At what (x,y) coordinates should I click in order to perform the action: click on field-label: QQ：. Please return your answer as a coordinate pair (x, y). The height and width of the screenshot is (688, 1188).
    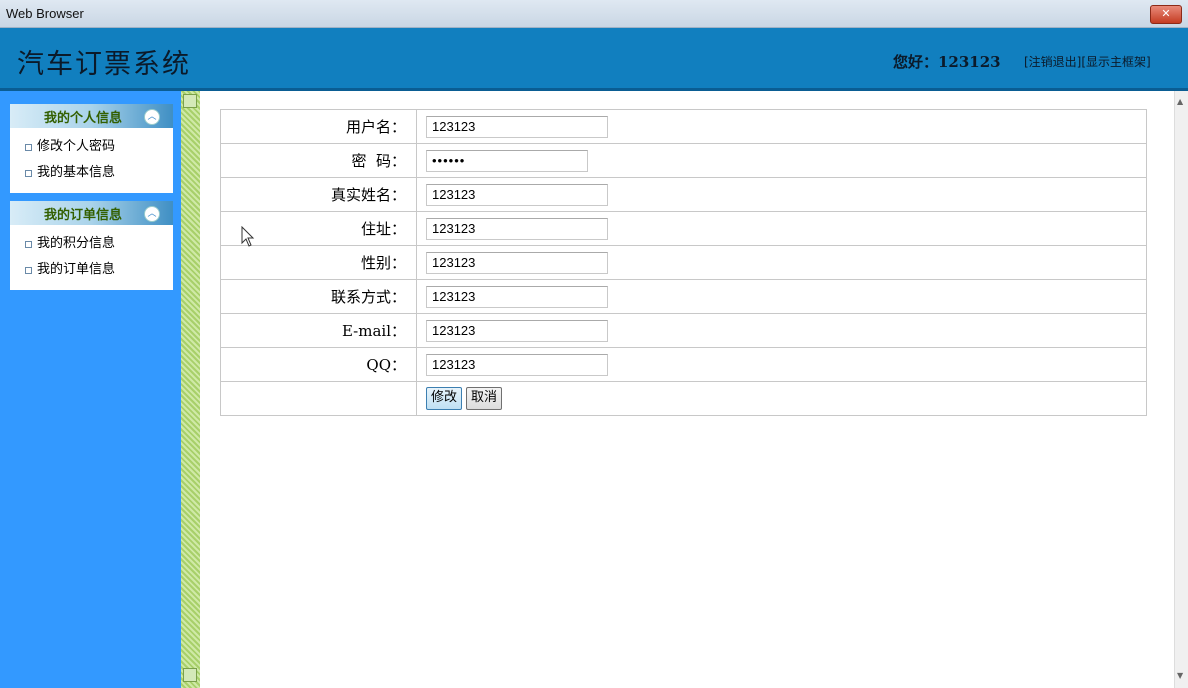
    Looking at the image, I should click on (318, 364).